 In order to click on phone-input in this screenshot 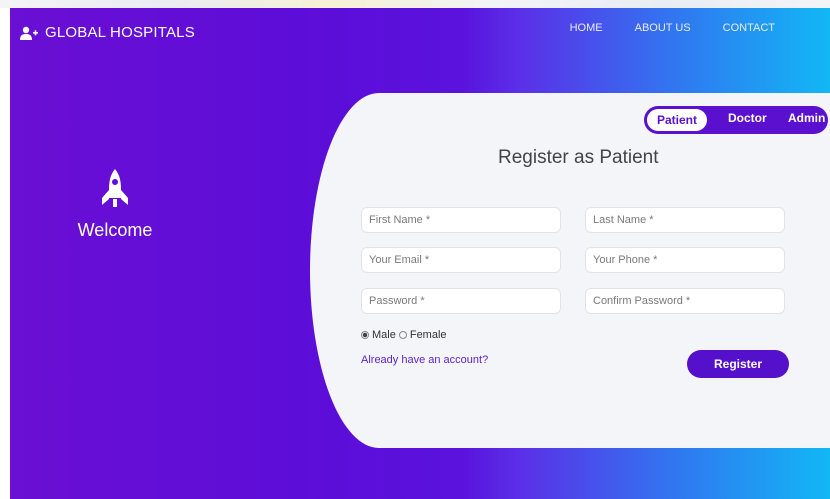, I will do `click(685, 260)`.